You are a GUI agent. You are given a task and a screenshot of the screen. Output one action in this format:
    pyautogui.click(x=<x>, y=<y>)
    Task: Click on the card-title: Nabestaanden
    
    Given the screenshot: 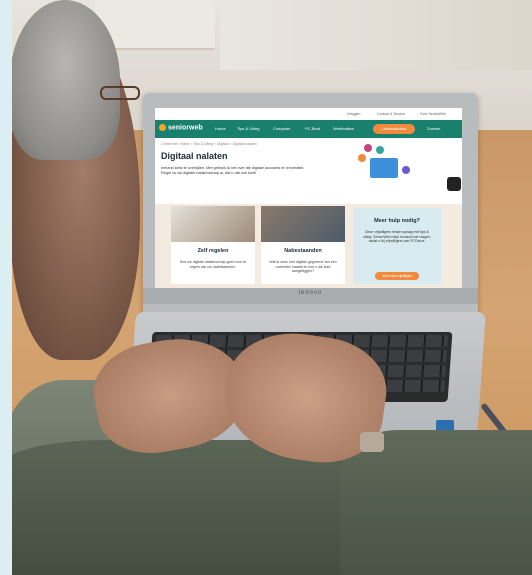 What is the action you would take?
    pyautogui.click(x=303, y=251)
    